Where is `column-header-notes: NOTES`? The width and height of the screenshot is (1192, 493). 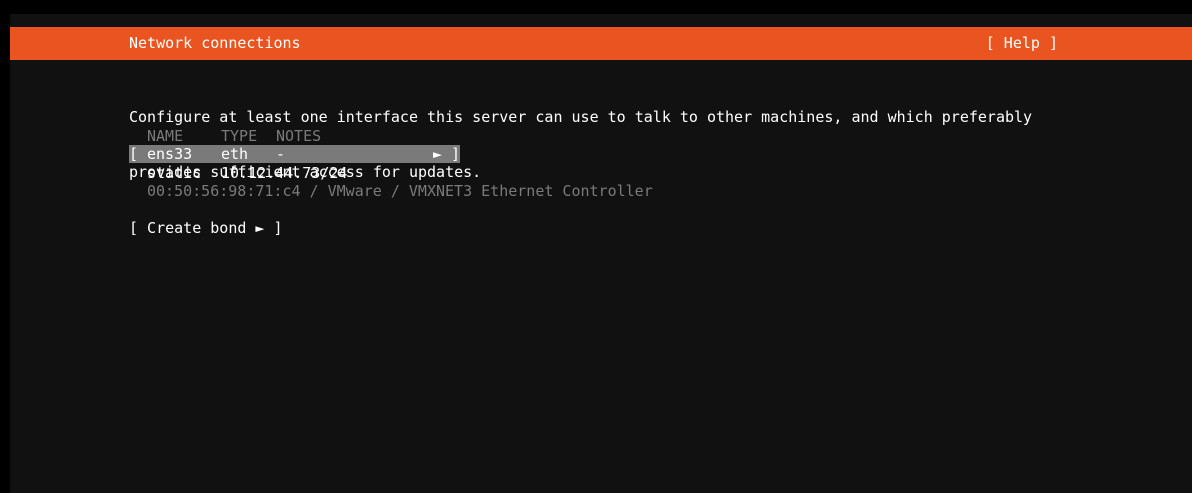
column-header-notes: NOTES is located at coordinates (299, 136).